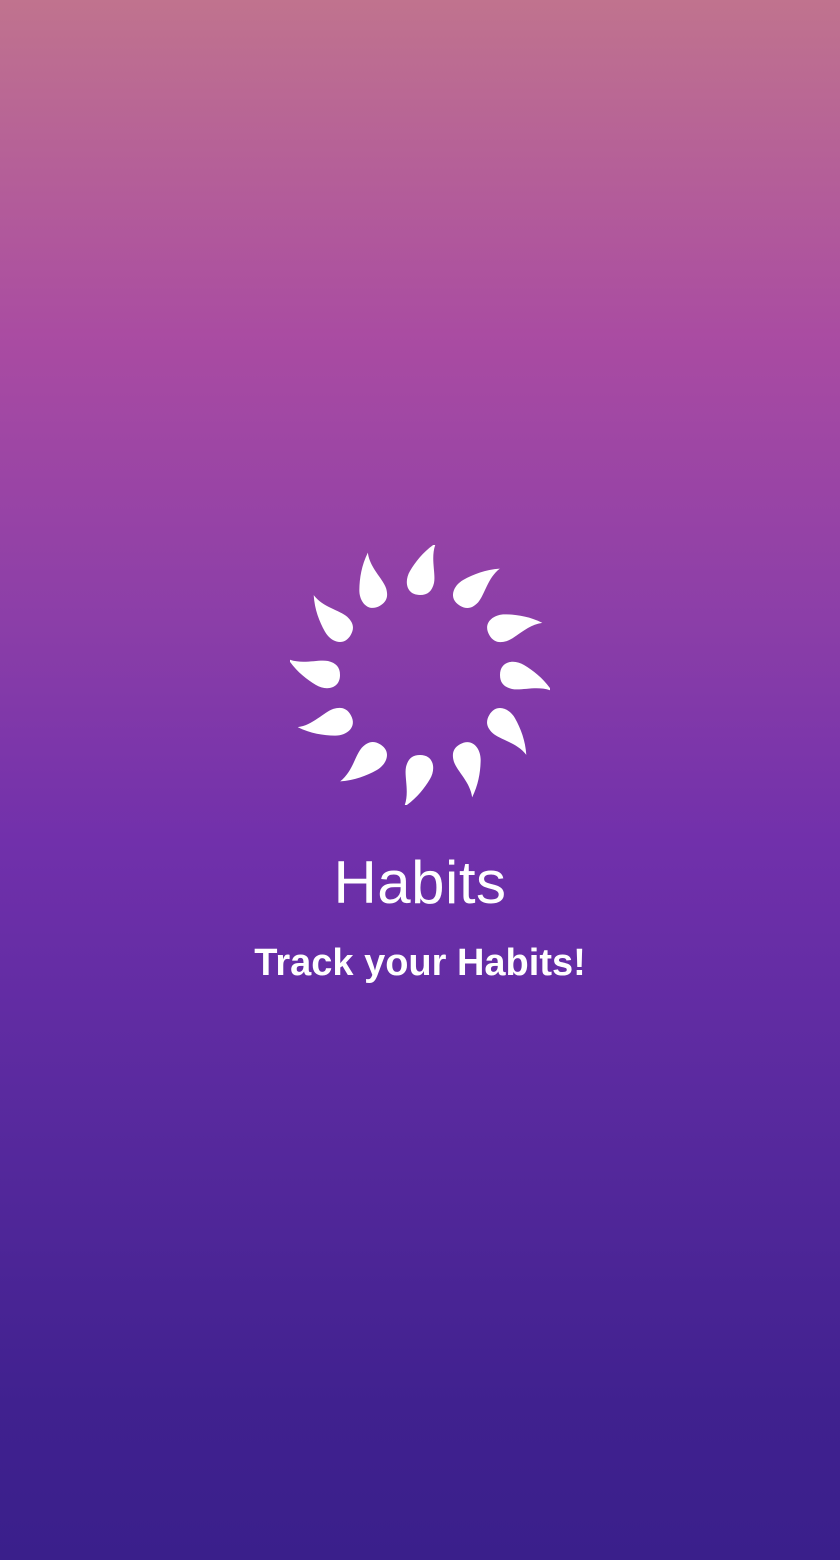  What do you see at coordinates (420, 675) in the screenshot?
I see `swirl-droplets-icon` at bounding box center [420, 675].